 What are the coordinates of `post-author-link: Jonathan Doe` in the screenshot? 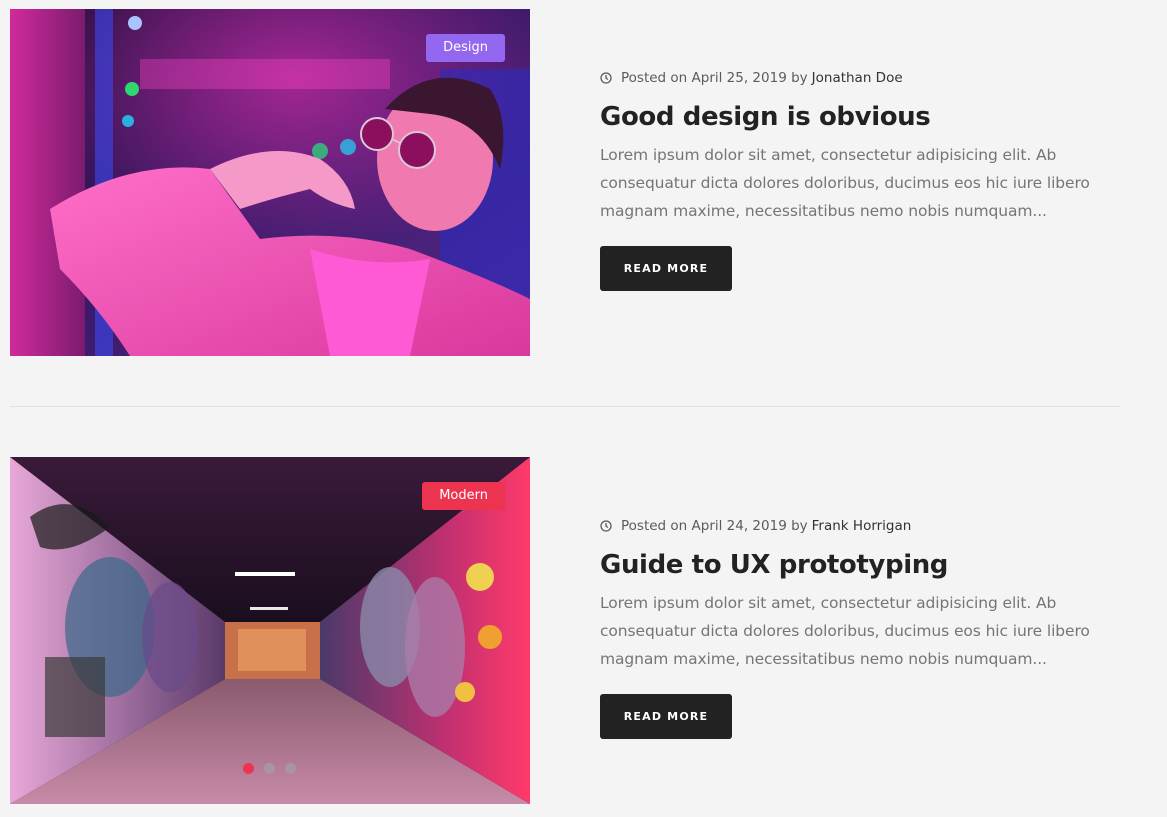 It's located at (857, 78).